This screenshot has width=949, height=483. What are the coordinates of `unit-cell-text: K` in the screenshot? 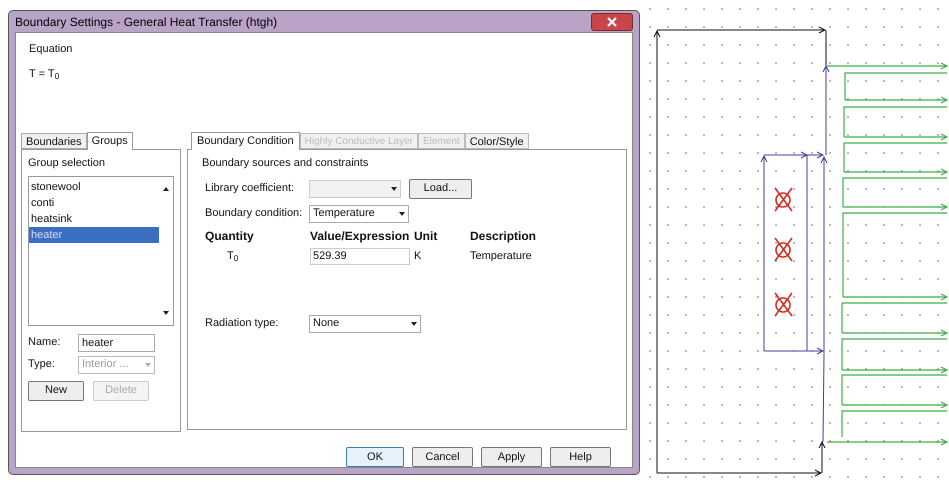 It's located at (418, 256).